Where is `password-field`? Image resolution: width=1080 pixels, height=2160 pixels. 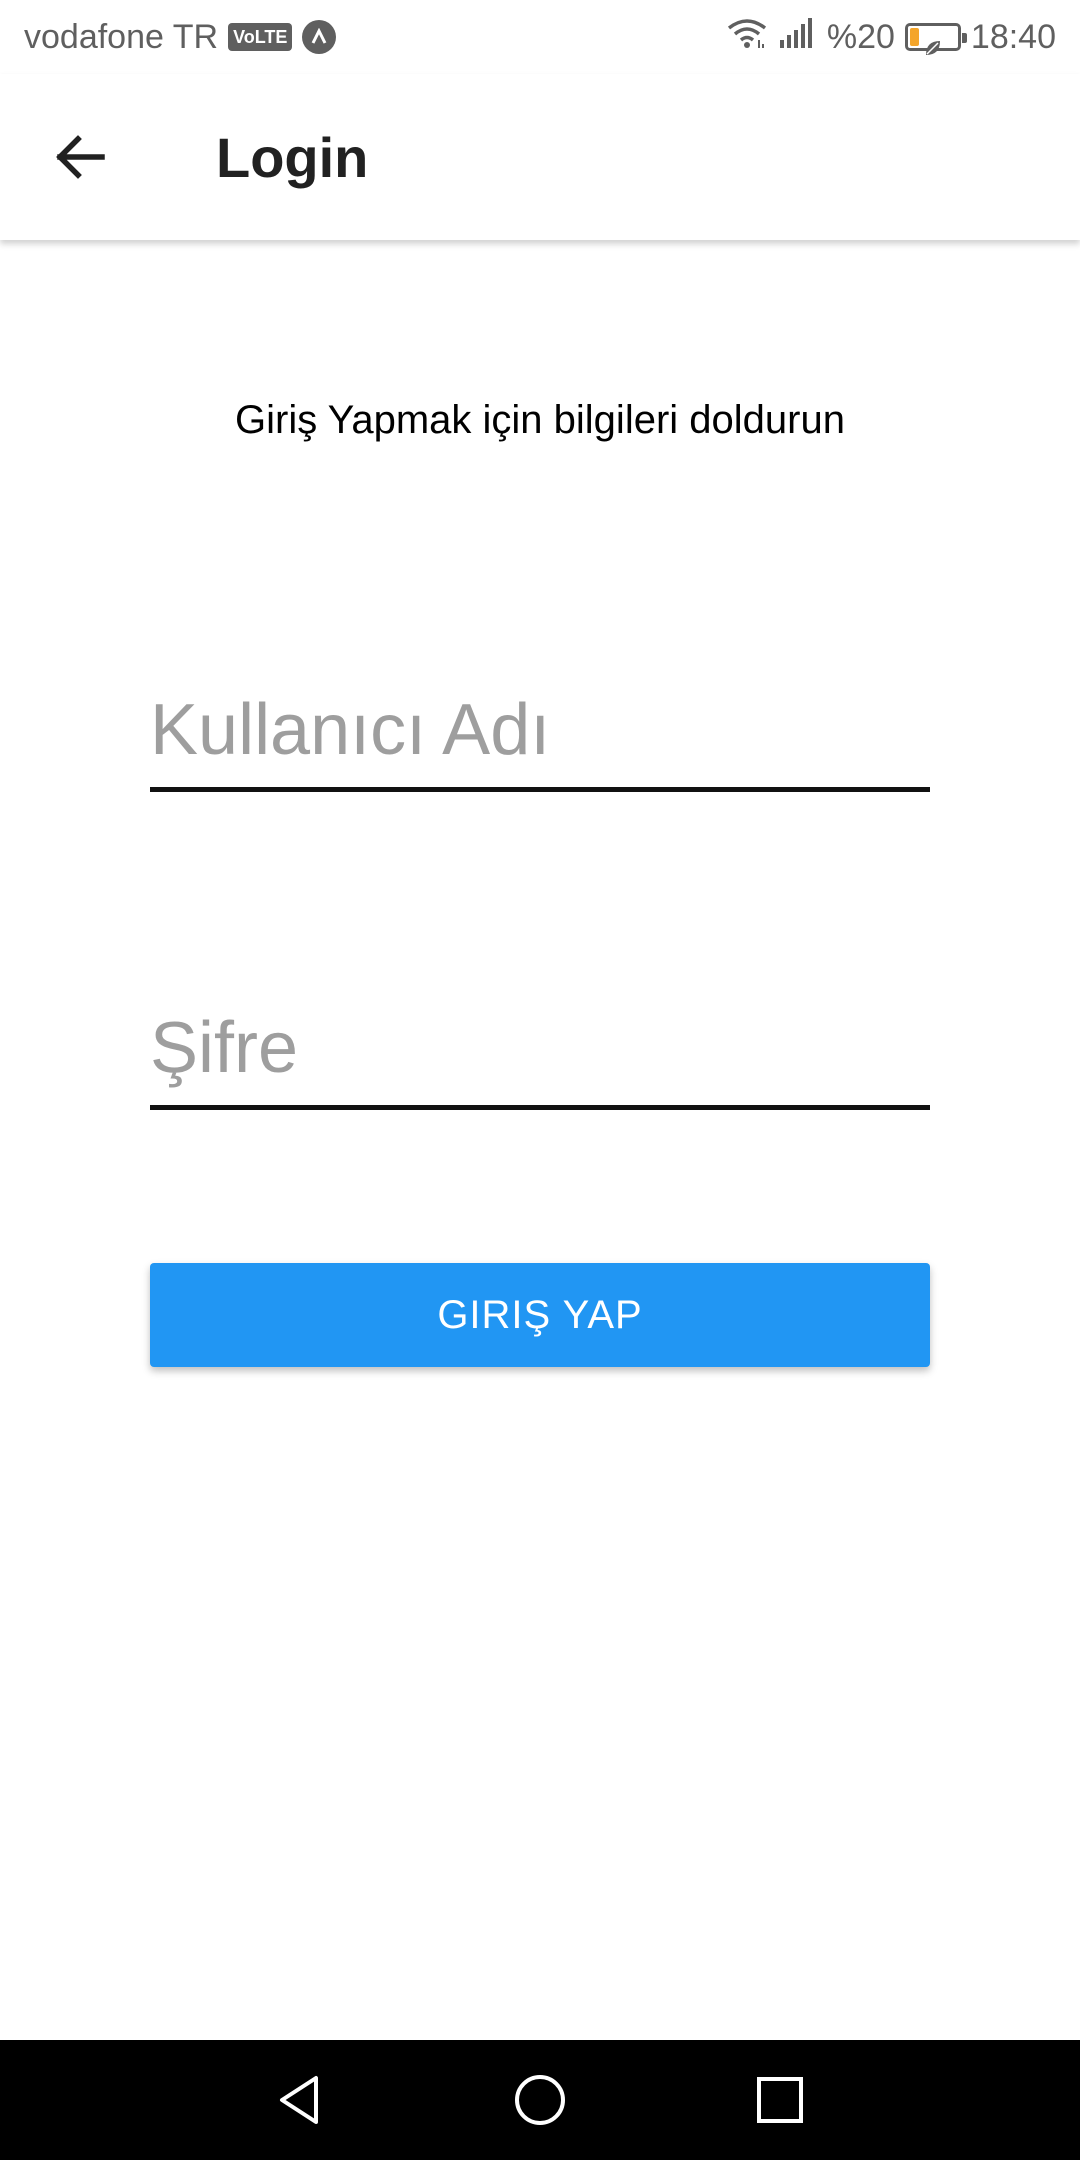
password-field is located at coordinates (540, 1050).